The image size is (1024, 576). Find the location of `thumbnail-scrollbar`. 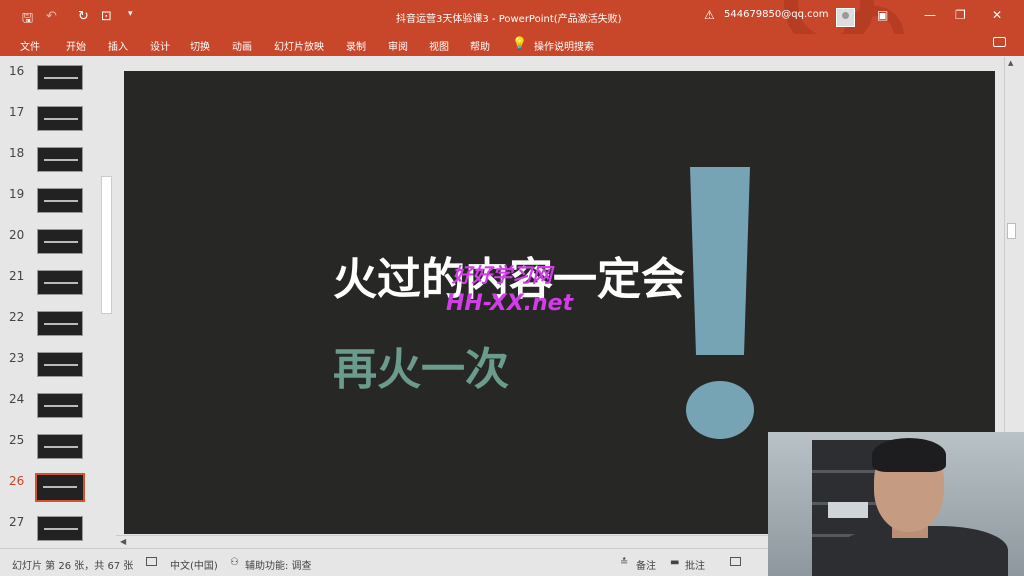

thumbnail-scrollbar is located at coordinates (106, 245).